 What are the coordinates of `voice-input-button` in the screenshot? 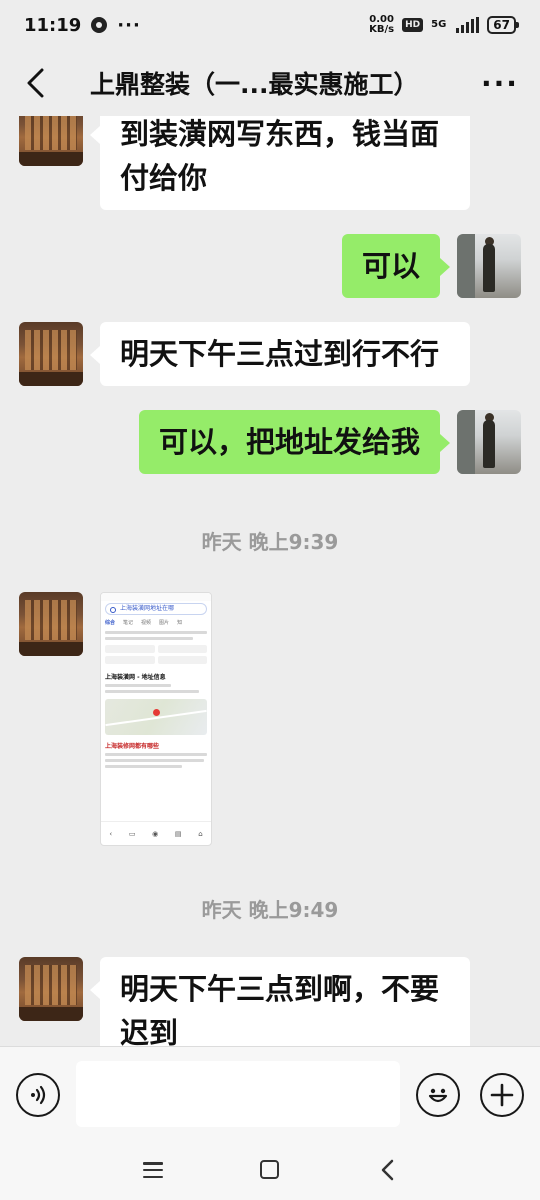 It's located at (38, 1095).